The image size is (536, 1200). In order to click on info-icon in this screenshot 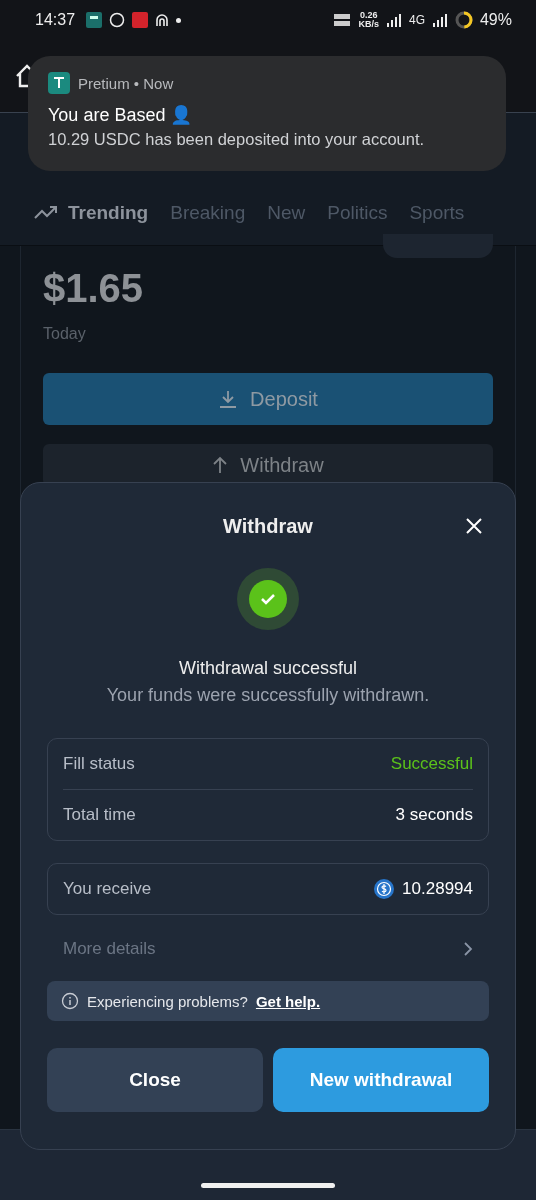, I will do `click(70, 1001)`.